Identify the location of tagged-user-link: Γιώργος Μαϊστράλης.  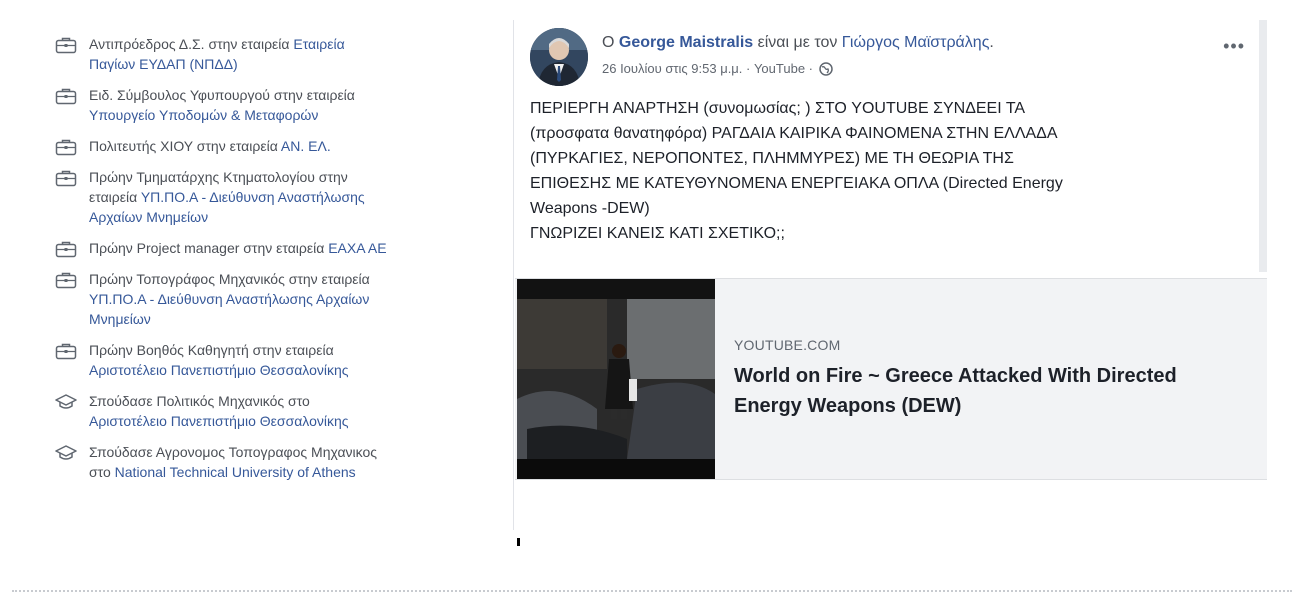
(916, 42).